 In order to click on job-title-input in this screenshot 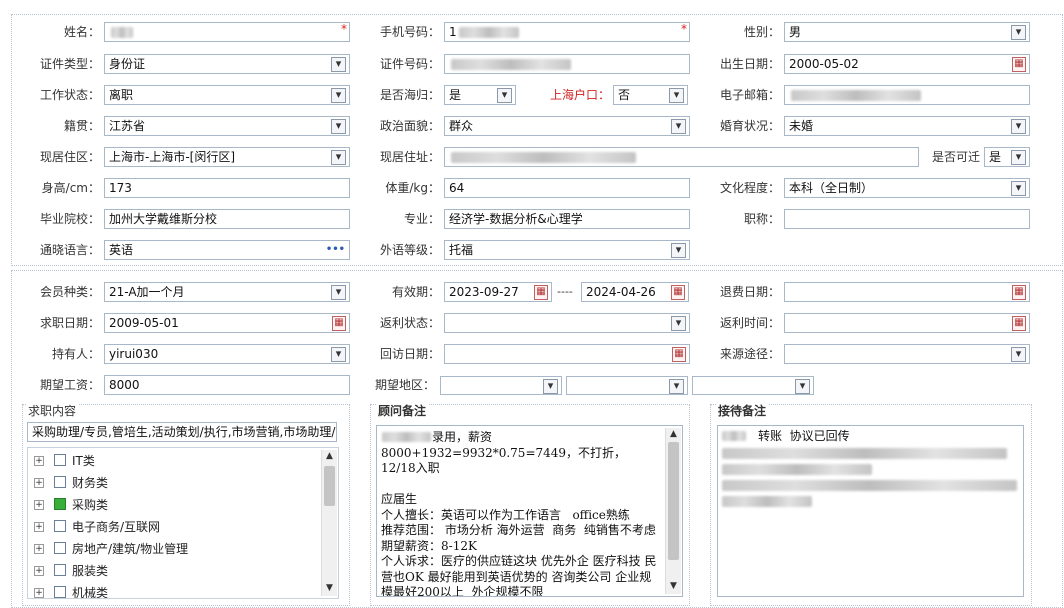, I will do `click(907, 219)`.